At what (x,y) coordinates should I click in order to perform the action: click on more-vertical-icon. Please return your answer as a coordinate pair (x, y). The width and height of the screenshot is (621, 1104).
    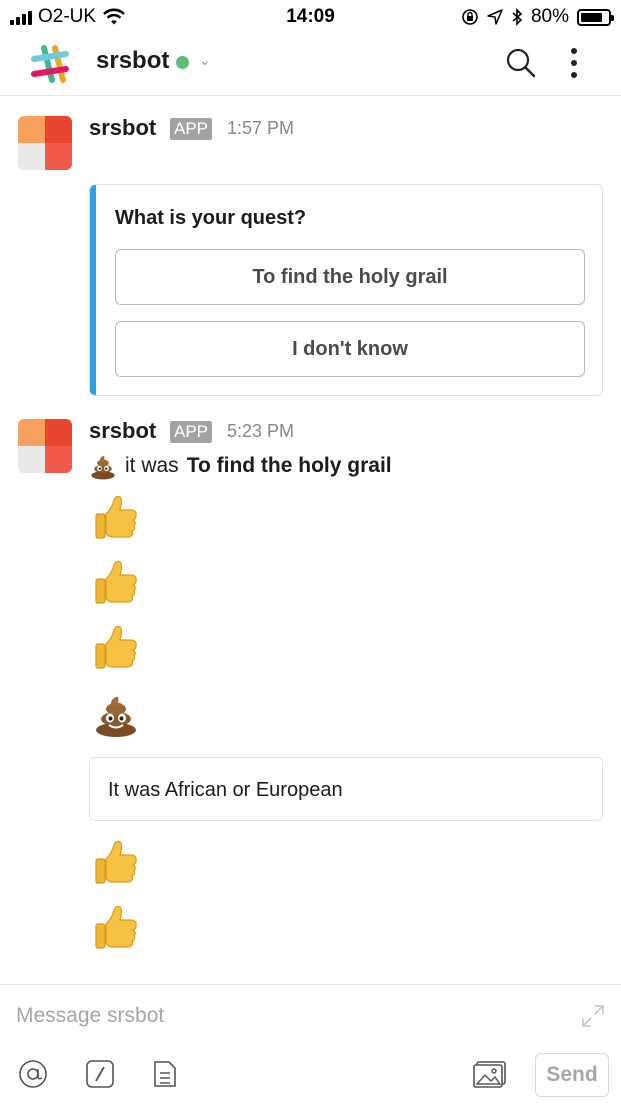
    Looking at the image, I should click on (574, 63).